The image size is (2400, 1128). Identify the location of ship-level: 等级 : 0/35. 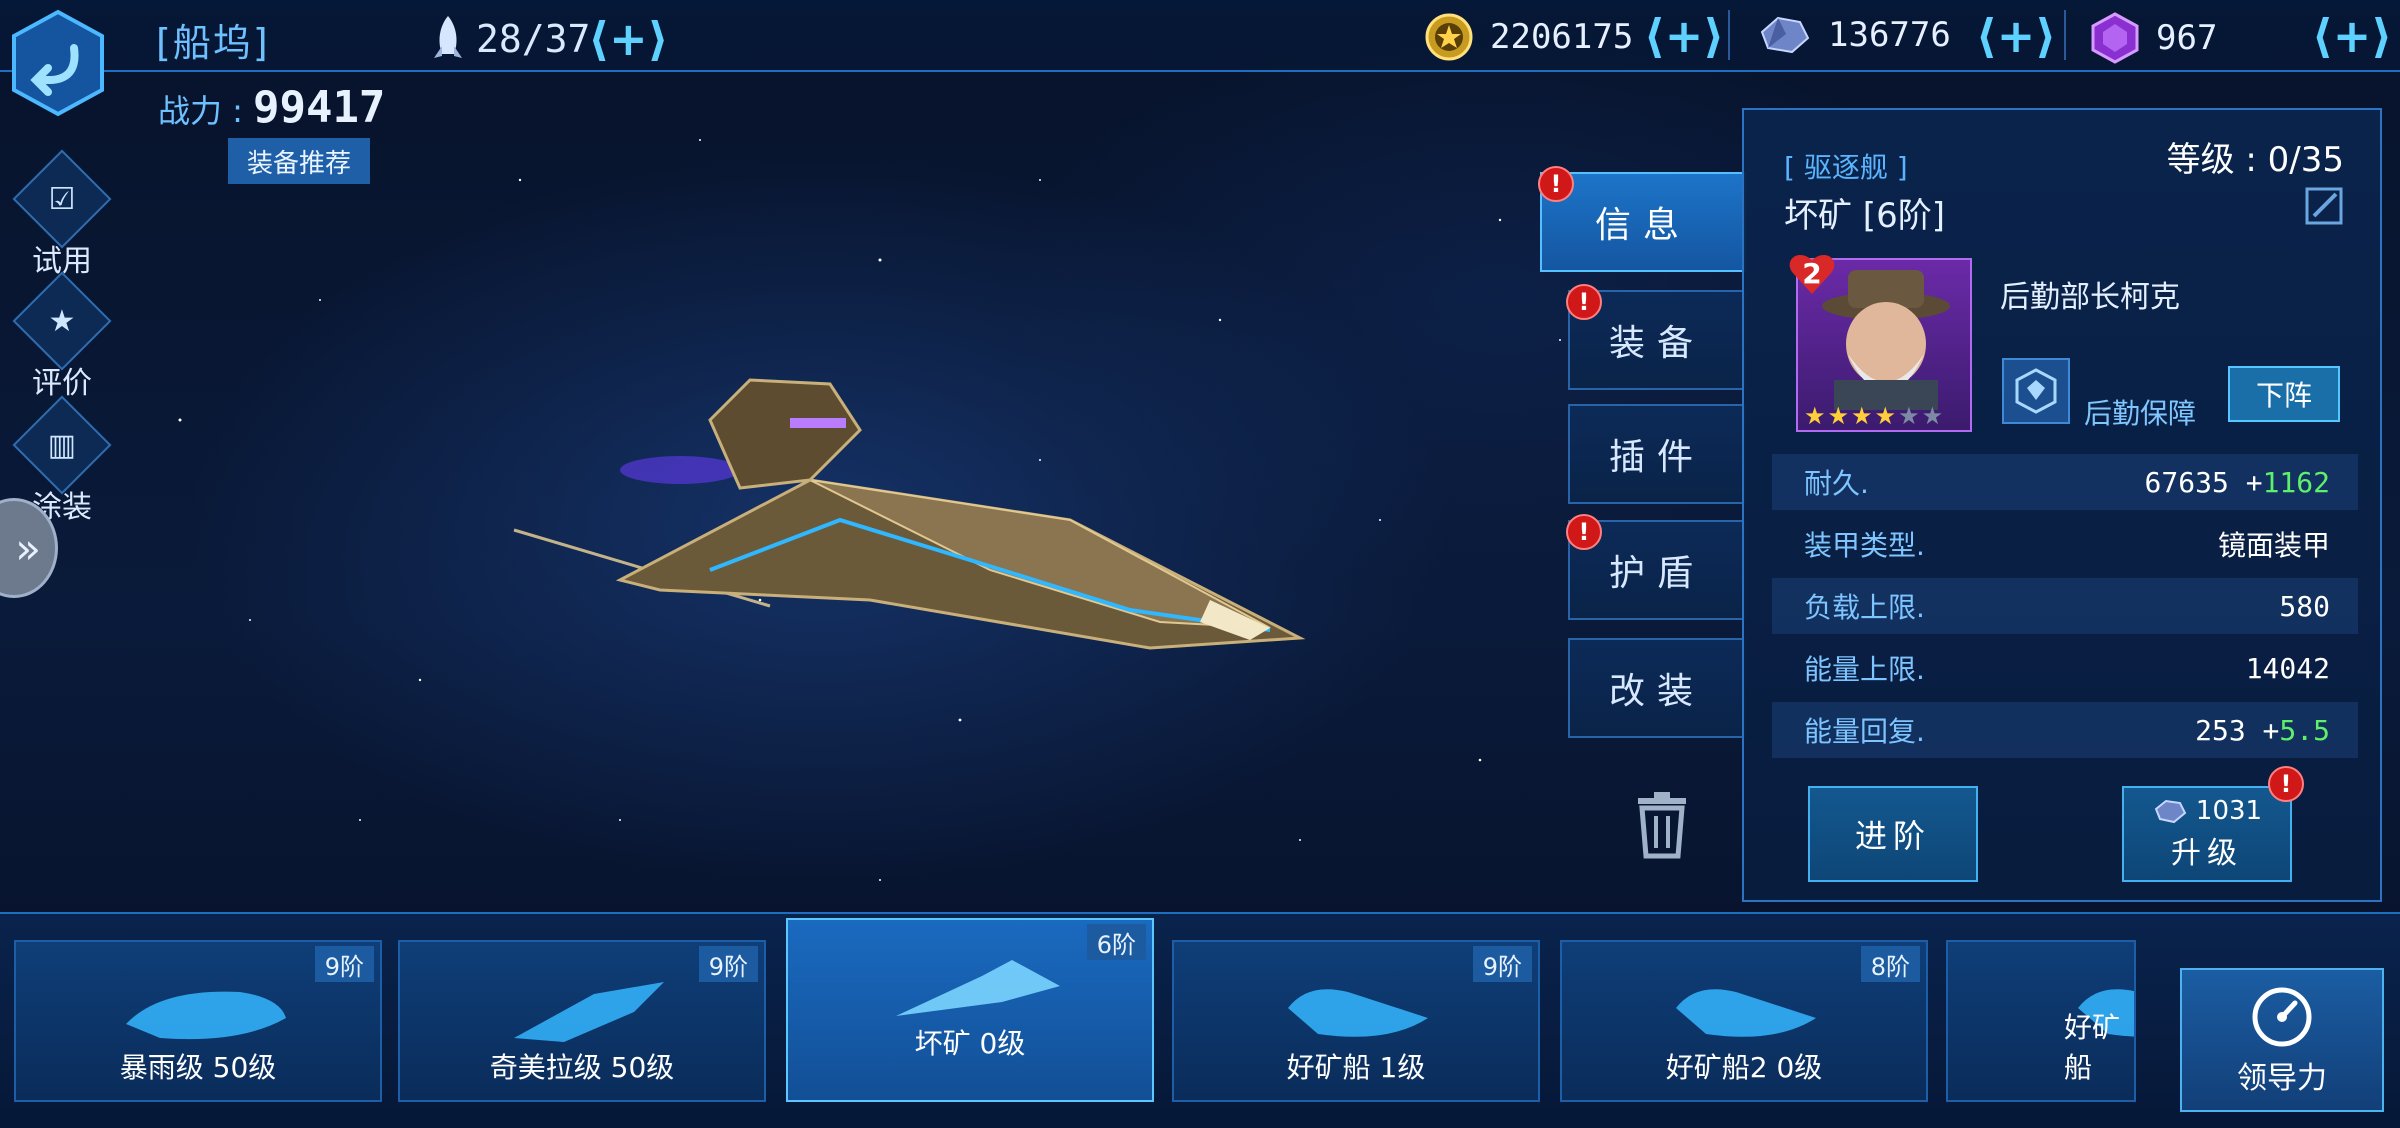
(2255, 160).